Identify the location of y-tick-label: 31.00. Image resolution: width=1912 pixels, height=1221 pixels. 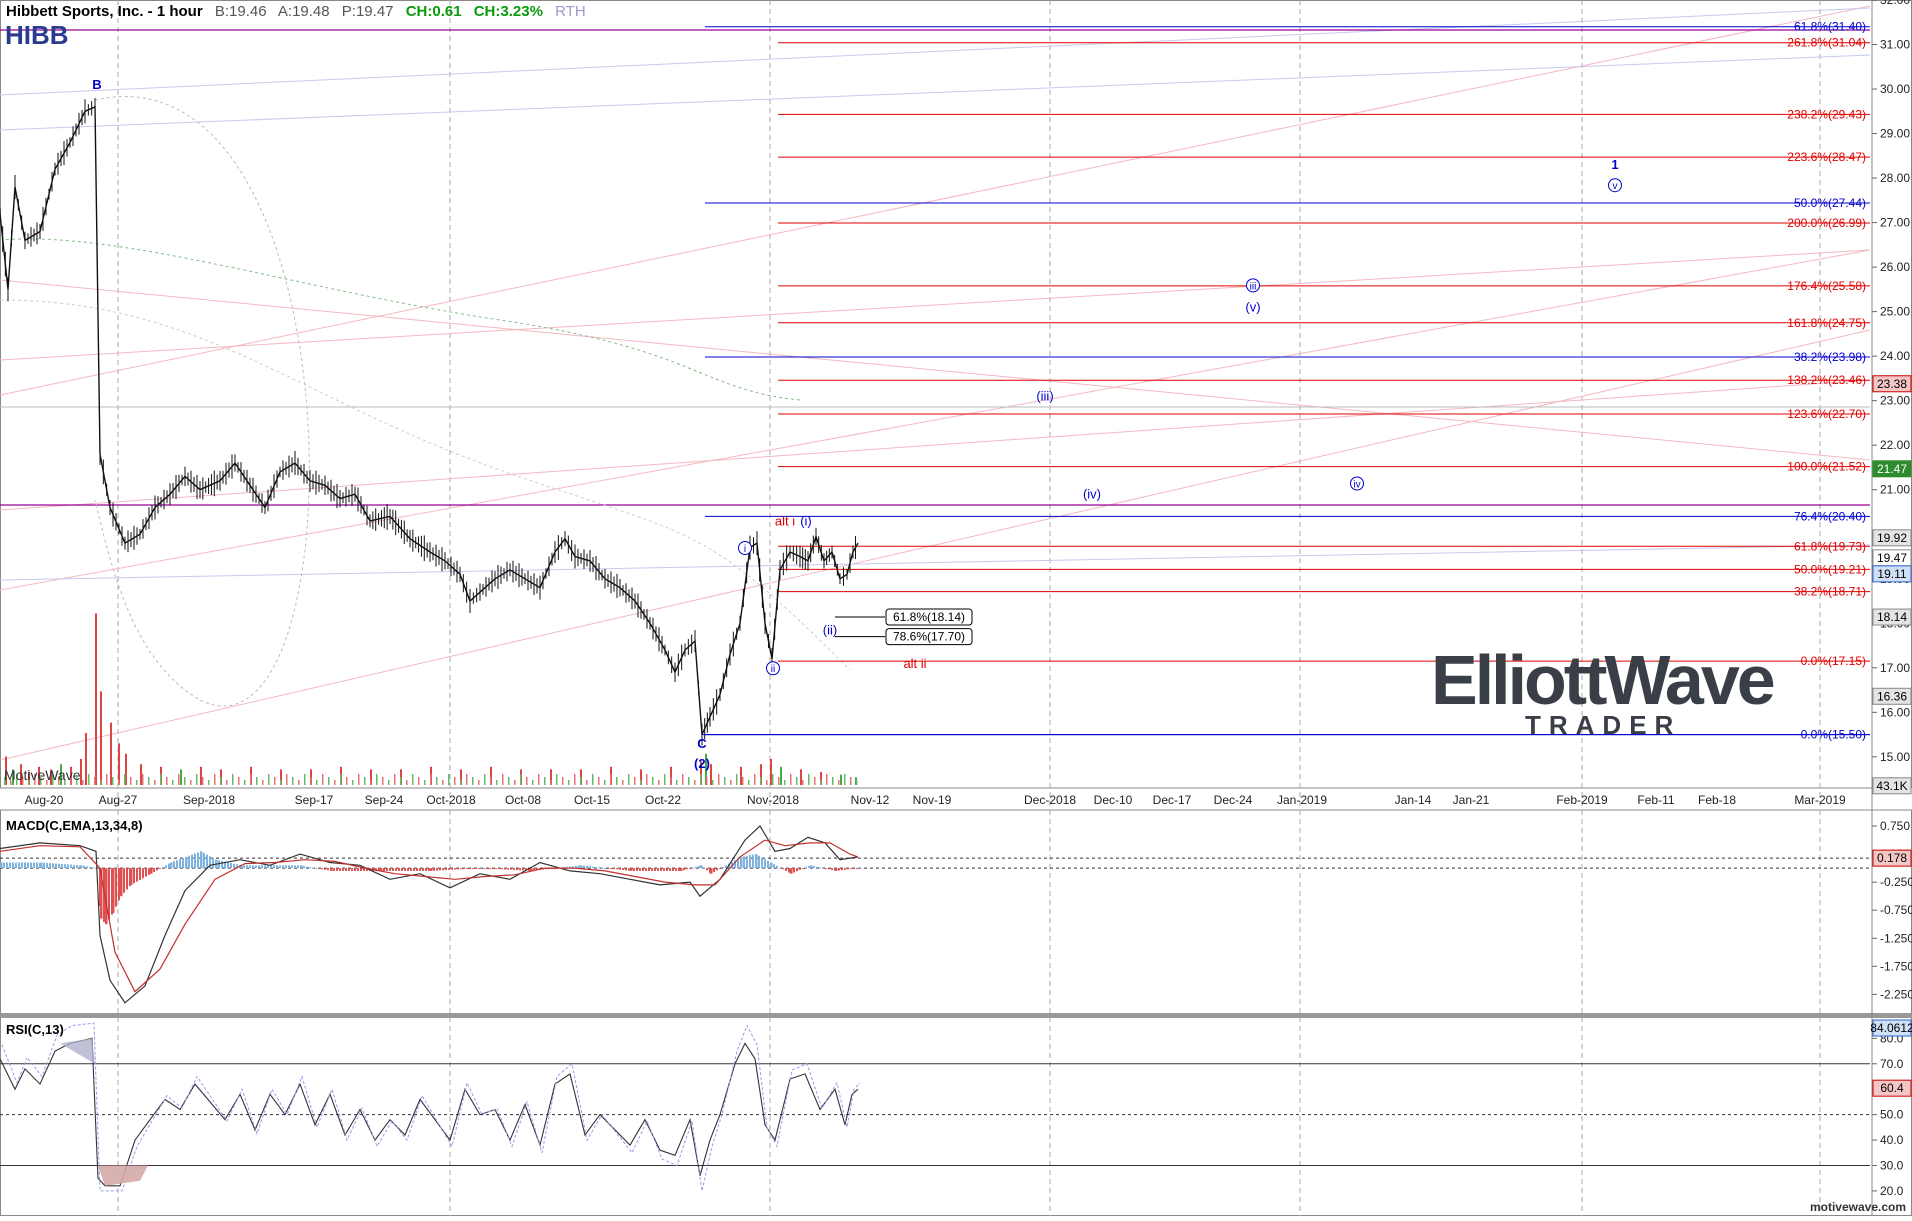
(1895, 45).